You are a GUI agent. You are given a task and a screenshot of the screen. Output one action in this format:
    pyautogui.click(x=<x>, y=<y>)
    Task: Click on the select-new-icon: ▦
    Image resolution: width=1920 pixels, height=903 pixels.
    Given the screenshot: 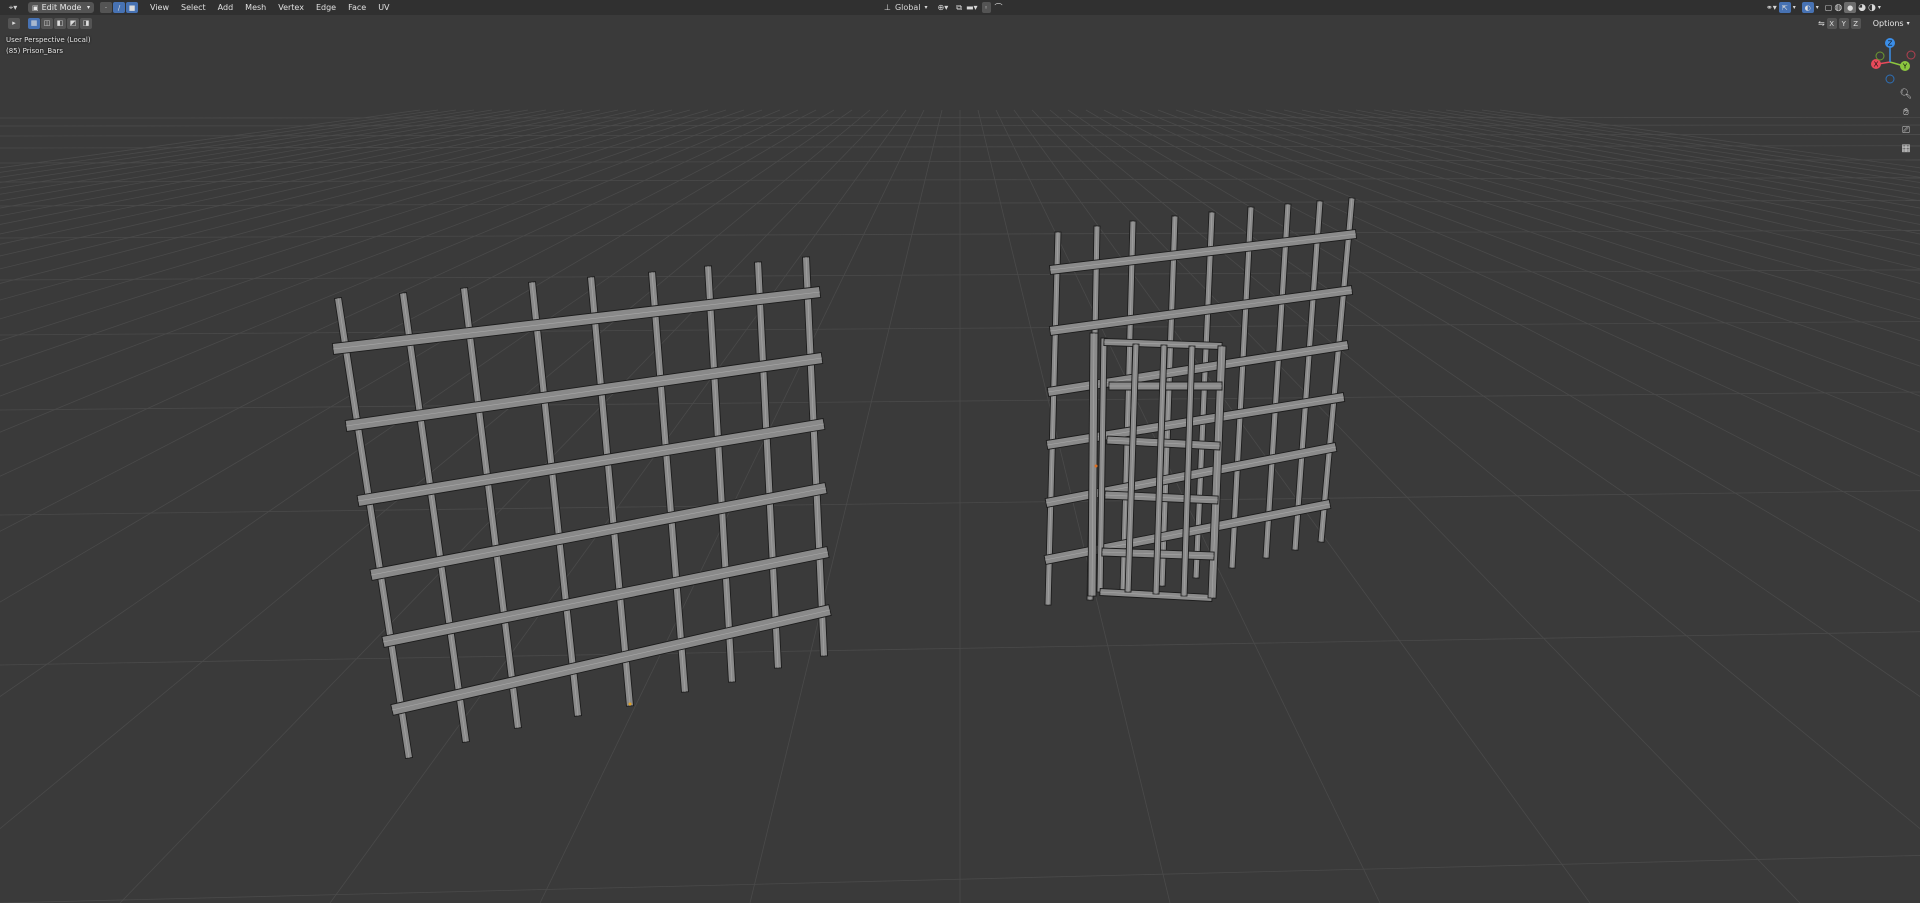 What is the action you would take?
    pyautogui.click(x=34, y=23)
    